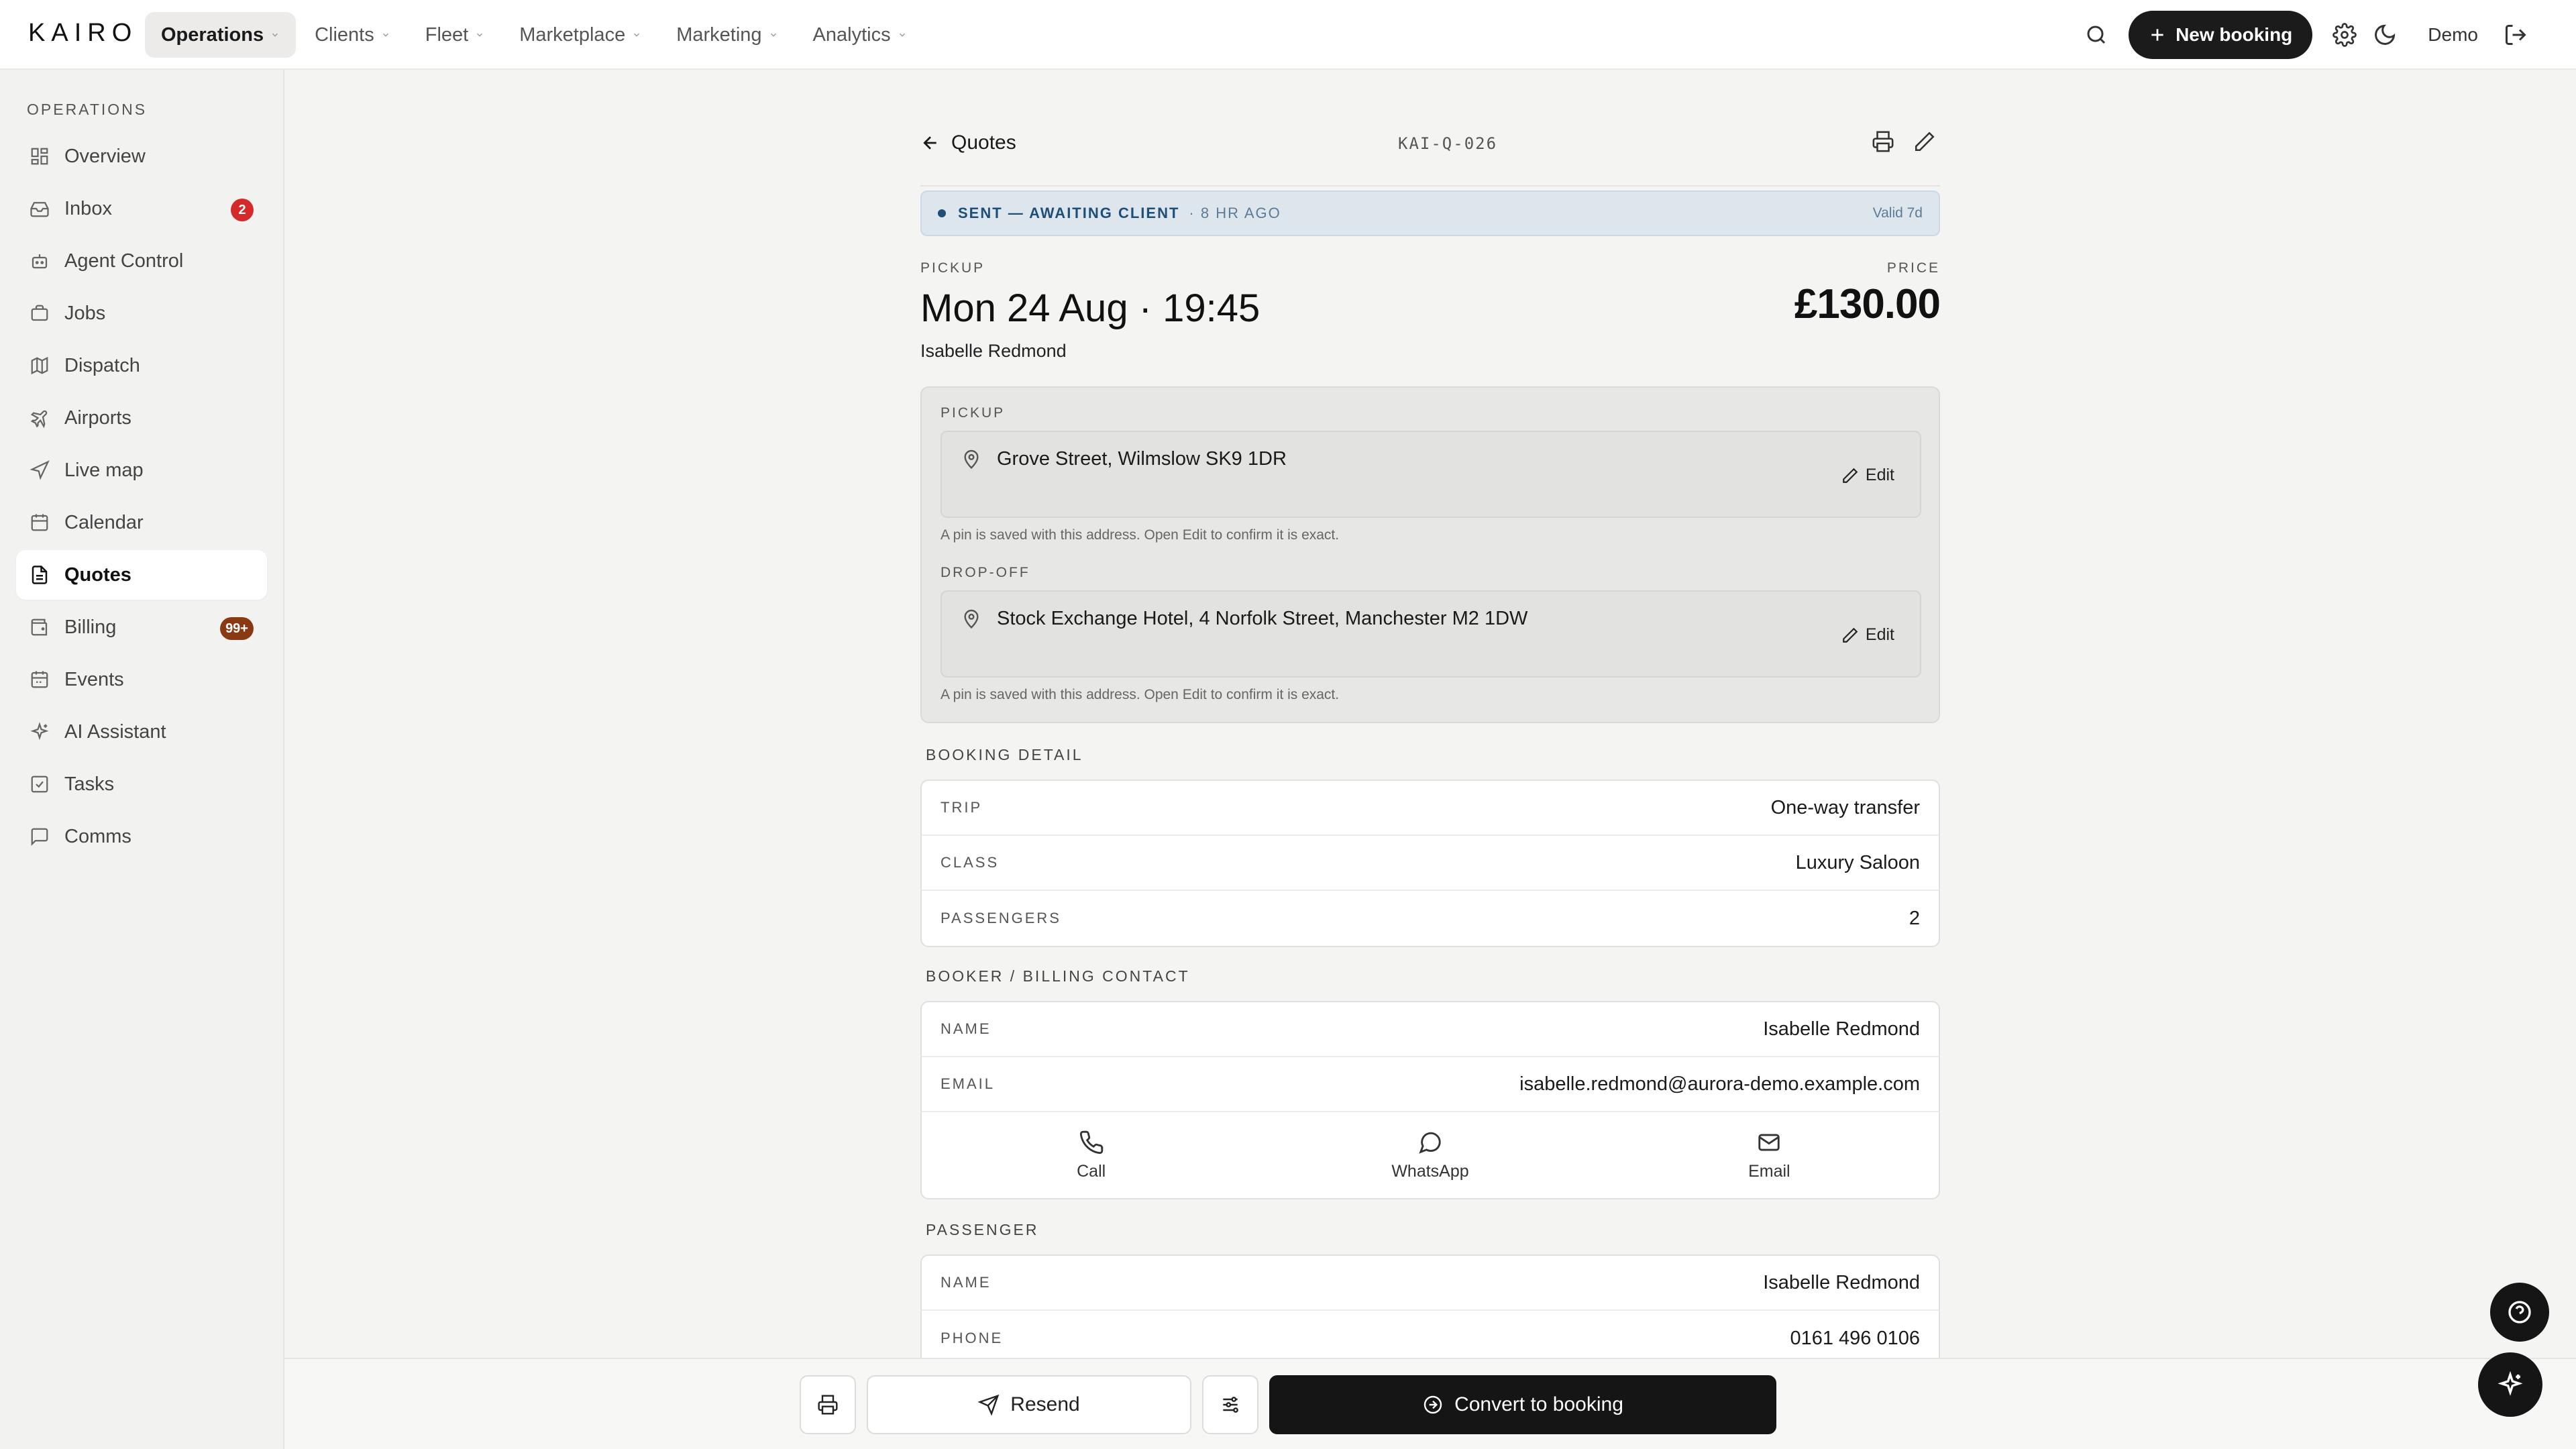 The image size is (2576, 1449). I want to click on moon-icon, so click(2385, 34).